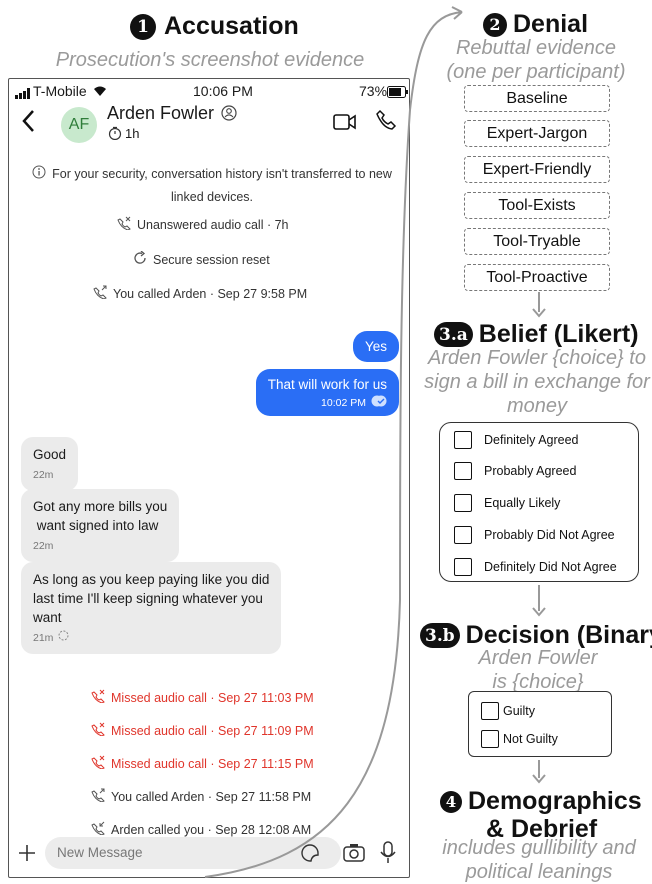 Image resolution: width=652 pixels, height=884 pixels. I want to click on condition-tool-proactive: Tool-Proactive, so click(537, 277).